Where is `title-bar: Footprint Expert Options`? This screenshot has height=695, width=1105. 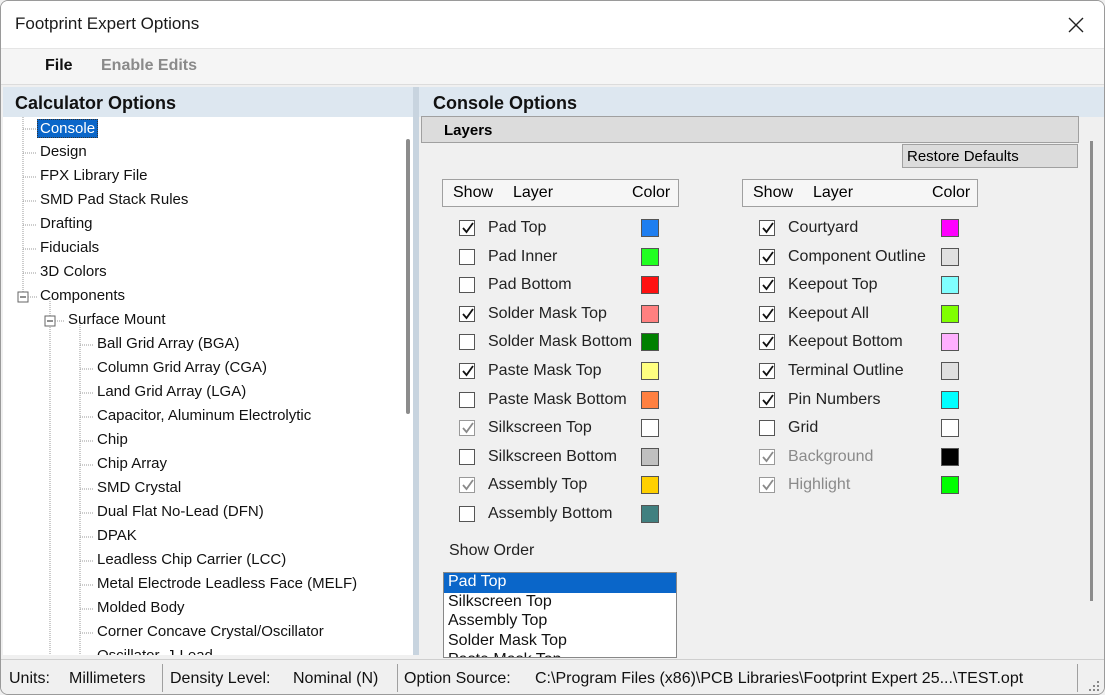
title-bar: Footprint Expert Options is located at coordinates (552, 25).